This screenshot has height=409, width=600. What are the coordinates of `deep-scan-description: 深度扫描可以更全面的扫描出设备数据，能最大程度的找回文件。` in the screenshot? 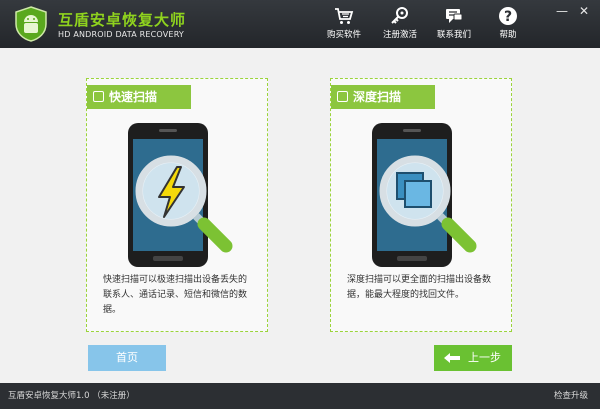 It's located at (419, 287).